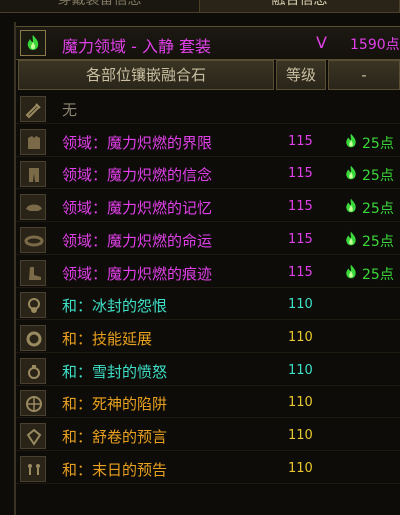  What do you see at coordinates (33, 370) in the screenshot?
I see `ring-icon` at bounding box center [33, 370].